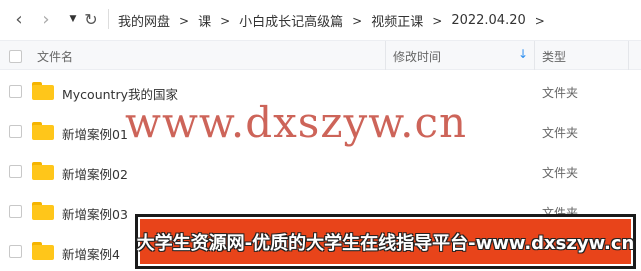  Describe the element at coordinates (291, 20) in the screenshot. I see `breadcrumb-item-advanced: 小白成长记高级篇` at that location.